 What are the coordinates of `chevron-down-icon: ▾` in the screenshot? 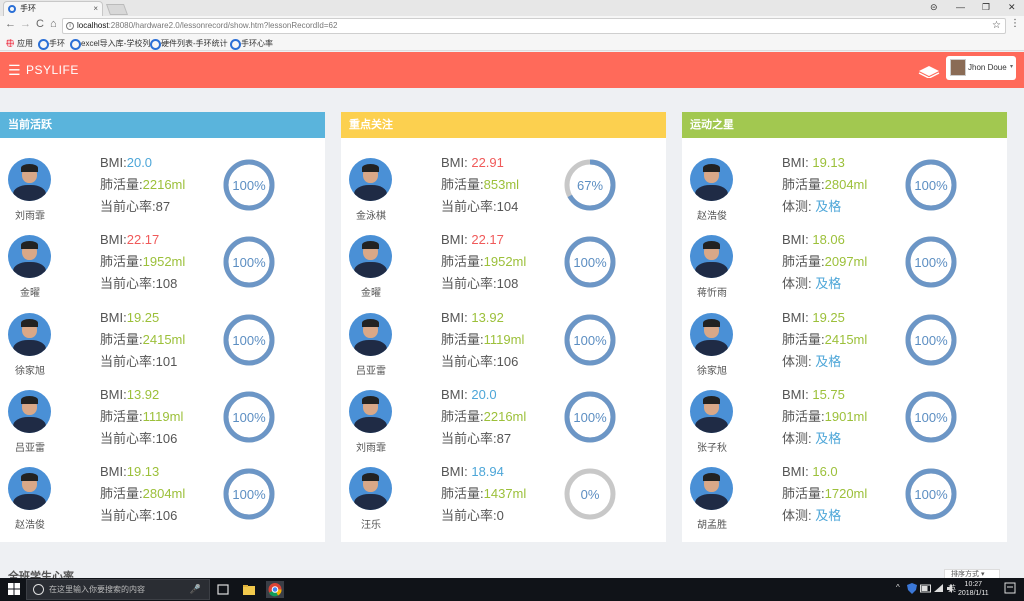 It's located at (1011, 67).